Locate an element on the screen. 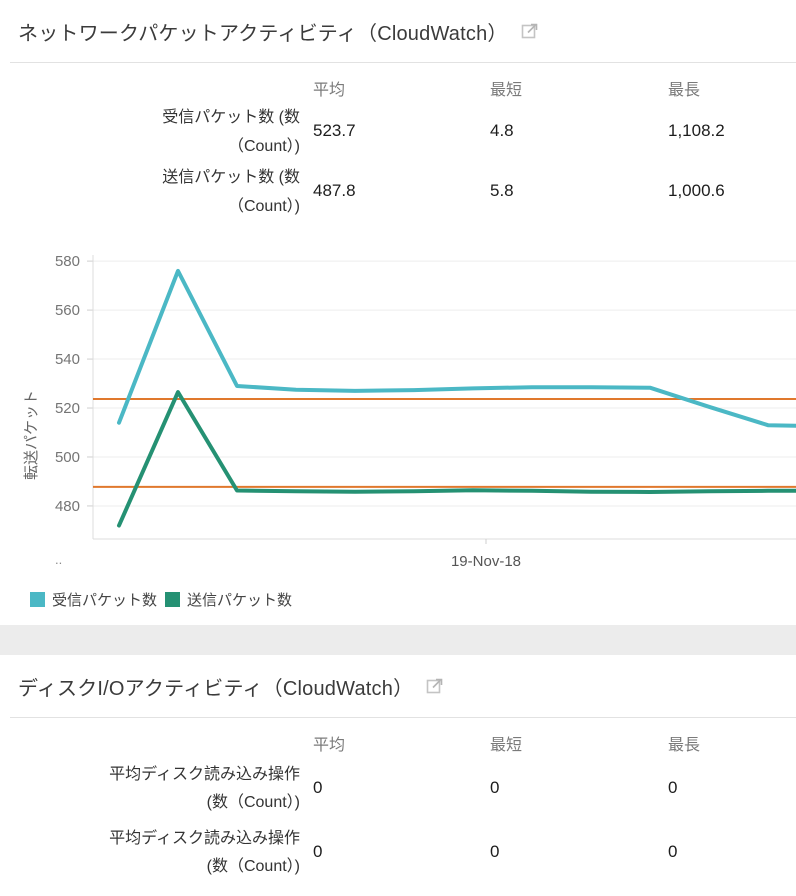 This screenshot has height=896, width=796. panel-title: ディスクI/Oアクティビティ（CloudWatch） is located at coordinates (216, 688).